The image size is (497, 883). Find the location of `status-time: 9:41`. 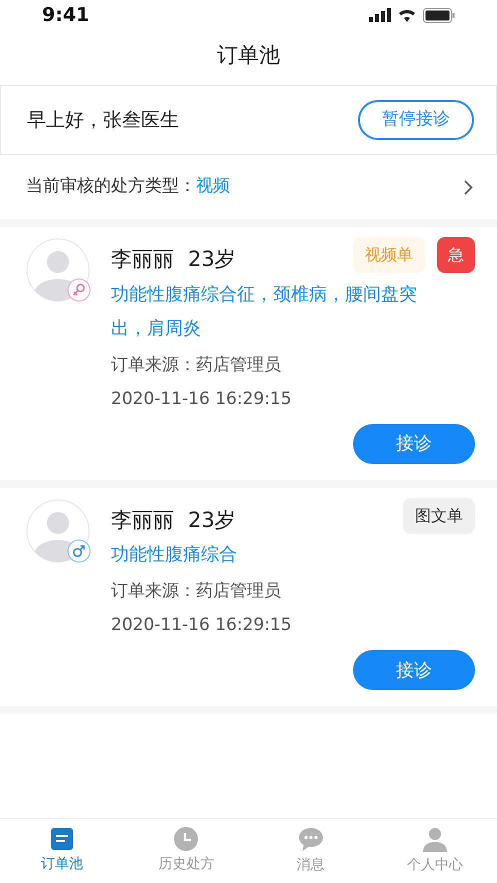

status-time: 9:41 is located at coordinates (66, 15).